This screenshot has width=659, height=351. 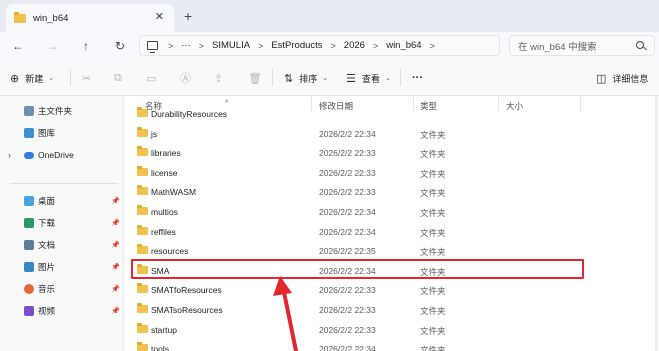 I want to click on breadcrumb-win-b64: win_b64, so click(x=403, y=45).